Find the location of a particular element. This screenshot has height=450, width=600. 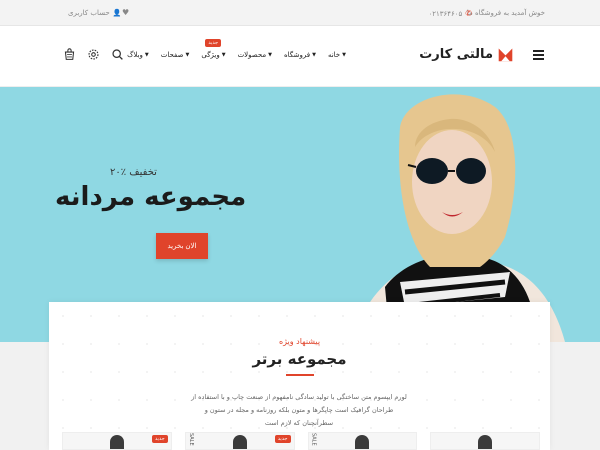

nav-label: صفحات is located at coordinates (172, 55).